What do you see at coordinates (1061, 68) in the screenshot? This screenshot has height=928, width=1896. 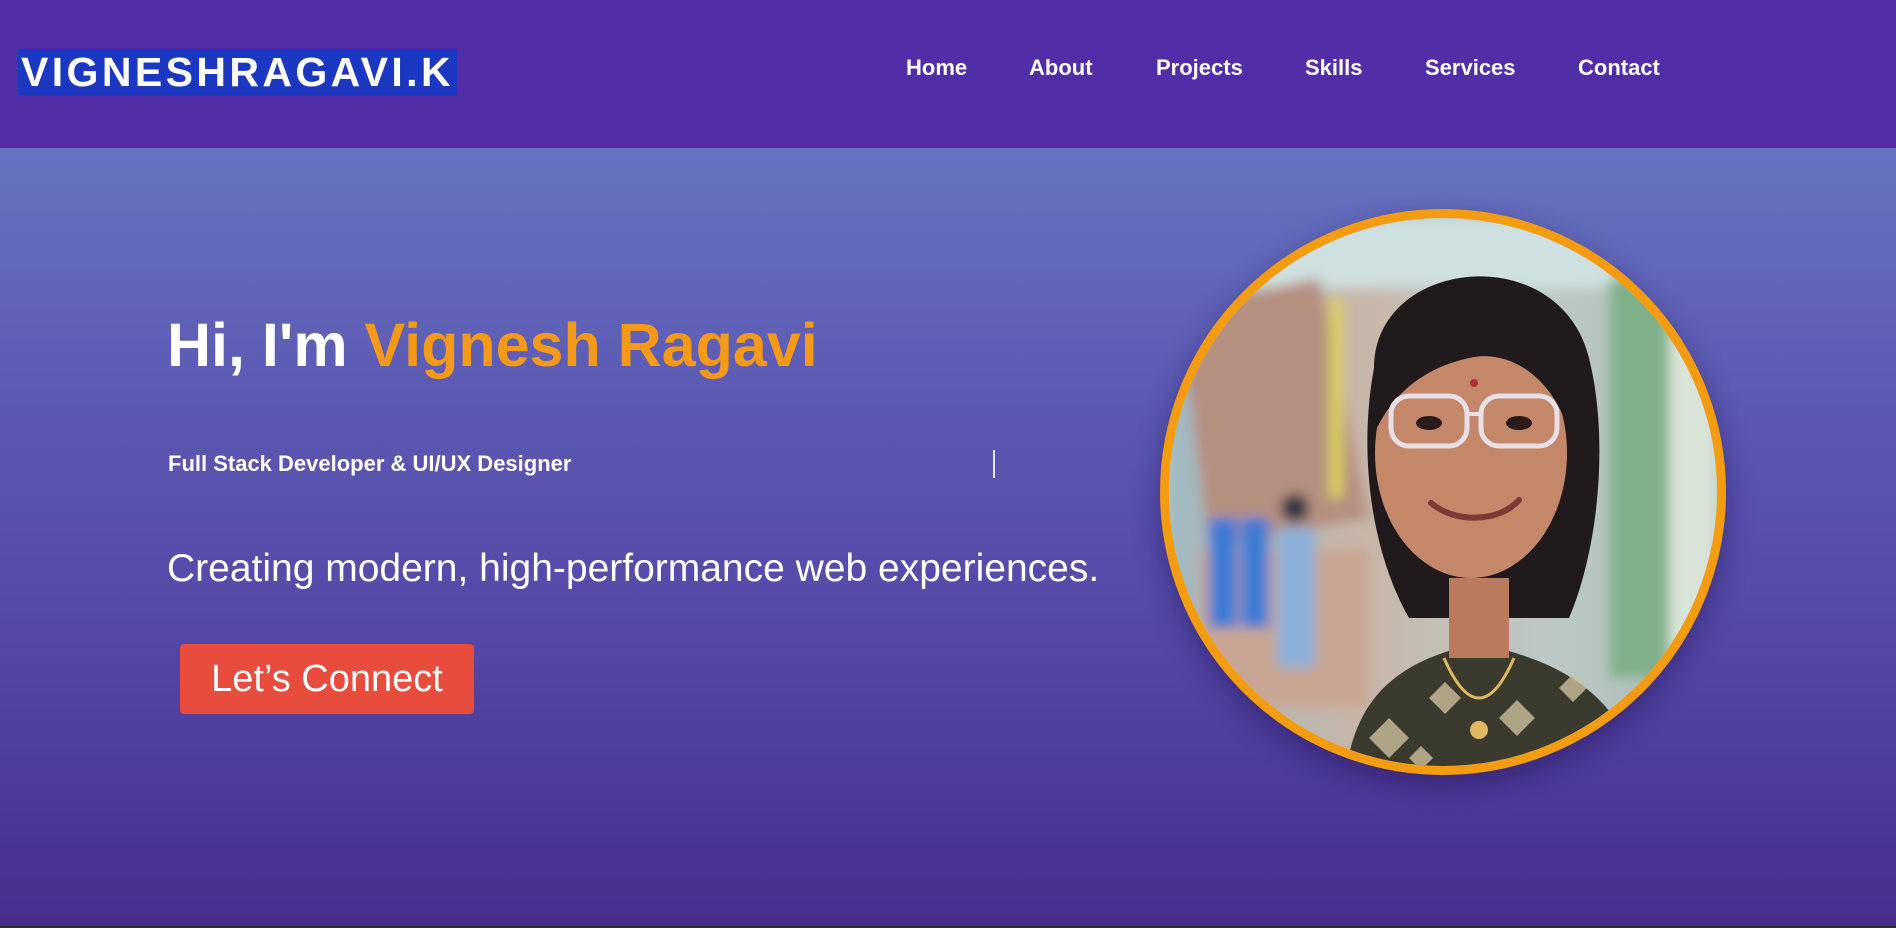 I see `nav-link-about: About` at bounding box center [1061, 68].